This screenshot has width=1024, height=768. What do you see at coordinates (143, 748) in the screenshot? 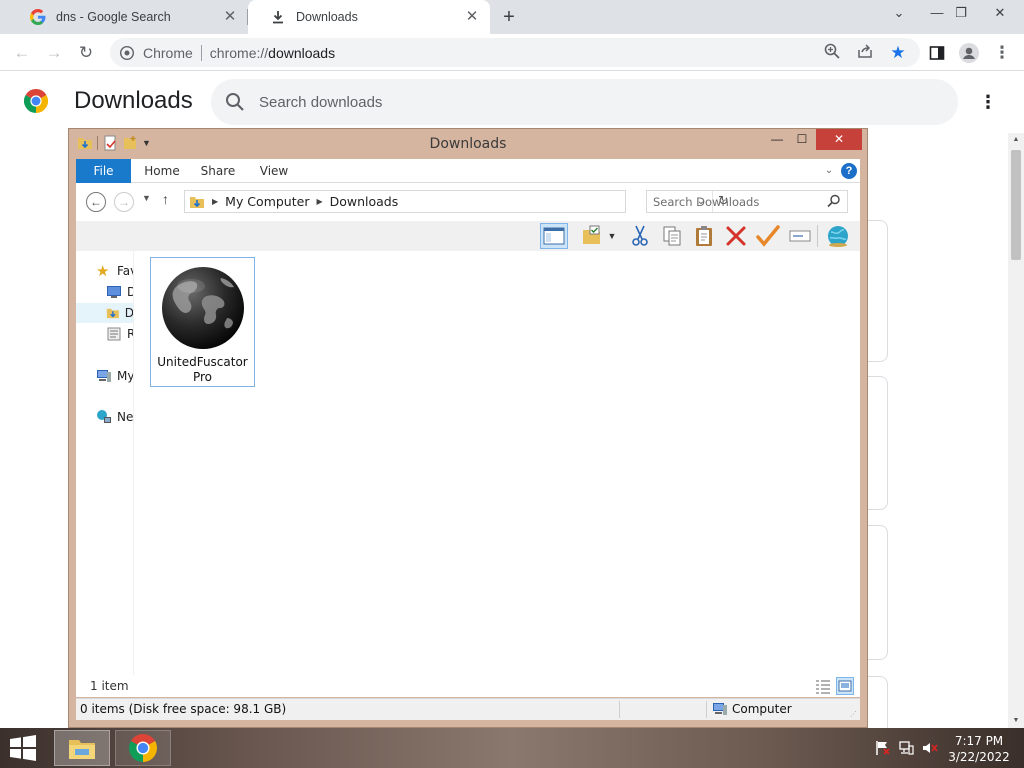
I see `taskbar-chrome` at bounding box center [143, 748].